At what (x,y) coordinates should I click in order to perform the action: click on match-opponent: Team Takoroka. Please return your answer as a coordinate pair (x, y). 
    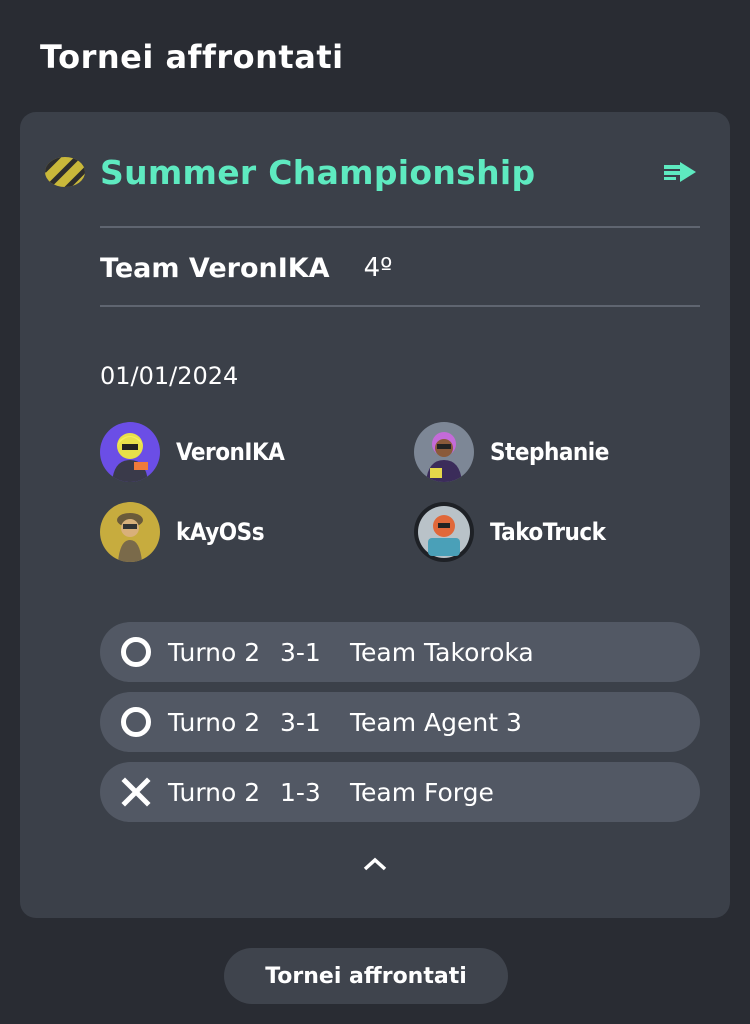
    Looking at the image, I should click on (442, 652).